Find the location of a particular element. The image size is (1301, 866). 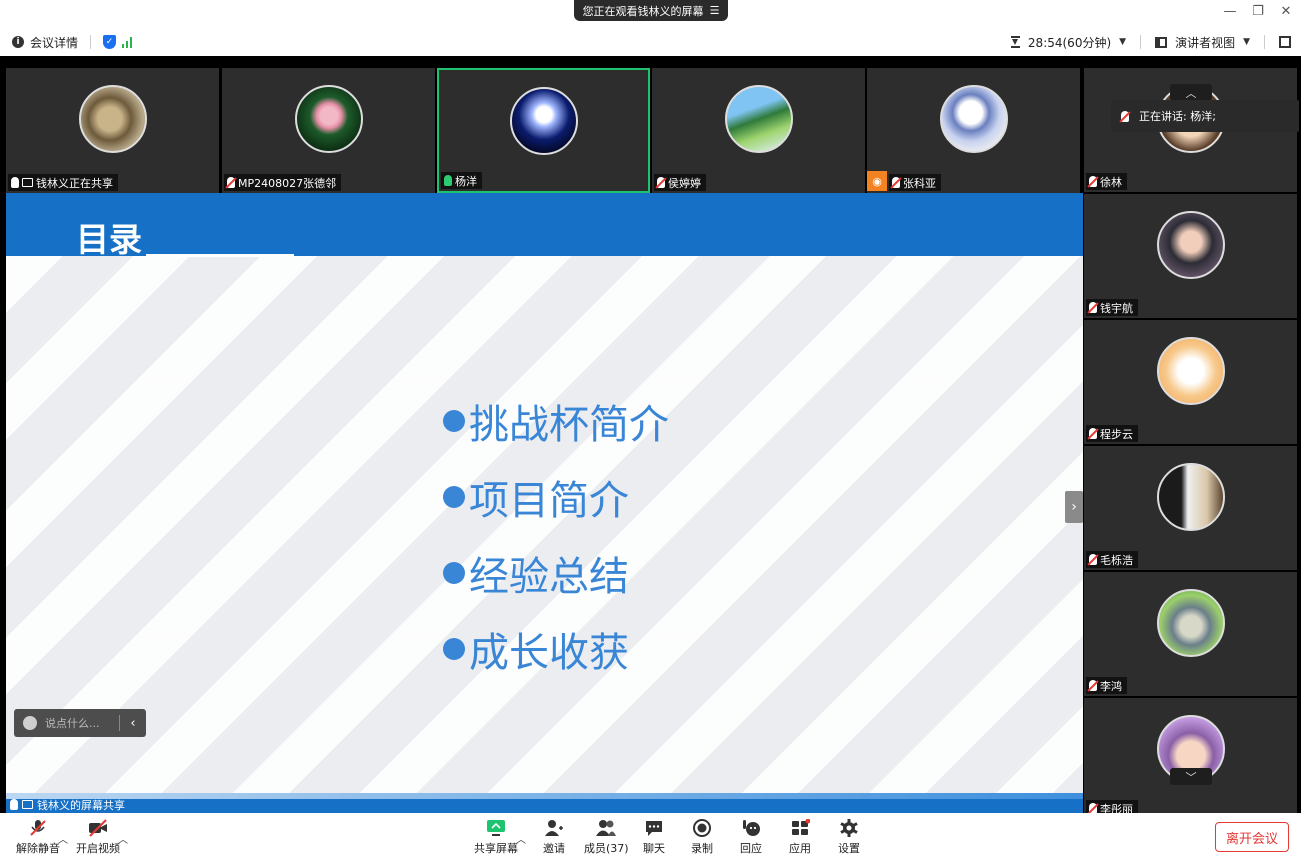

video-tile: MP2408027张德邻 is located at coordinates (328, 130).